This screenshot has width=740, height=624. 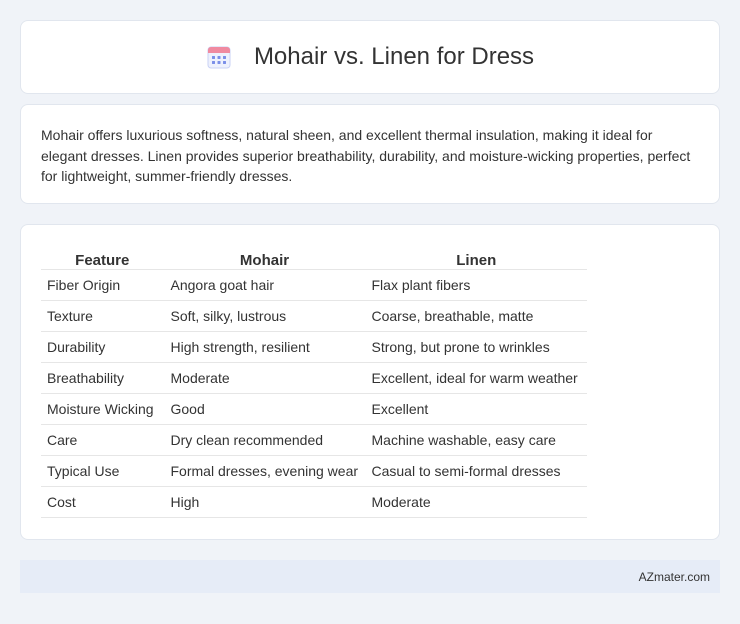 I want to click on column-header-feature: Feature, so click(x=102, y=258).